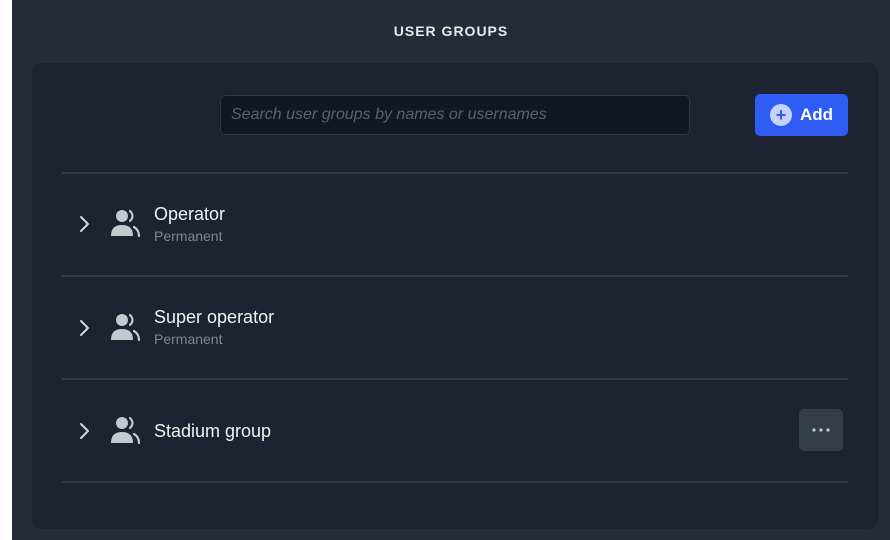 Image resolution: width=890 pixels, height=540 pixels. Describe the element at coordinates (214, 317) in the screenshot. I see `group-name: Super operator` at that location.